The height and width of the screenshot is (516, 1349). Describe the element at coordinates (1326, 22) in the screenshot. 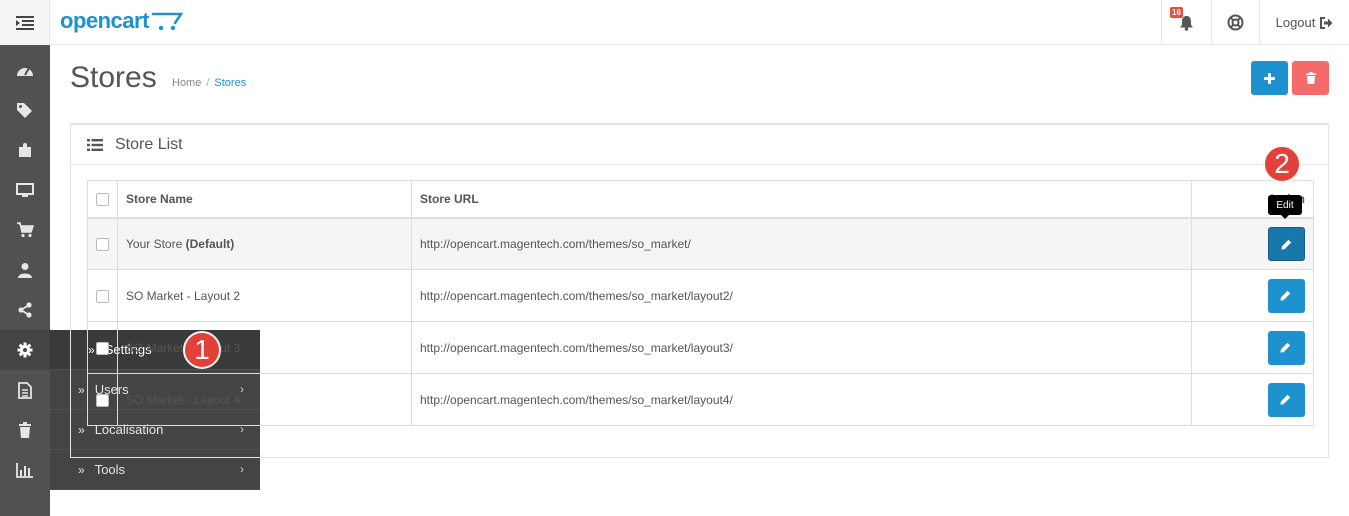

I see `sign-out-icon` at that location.